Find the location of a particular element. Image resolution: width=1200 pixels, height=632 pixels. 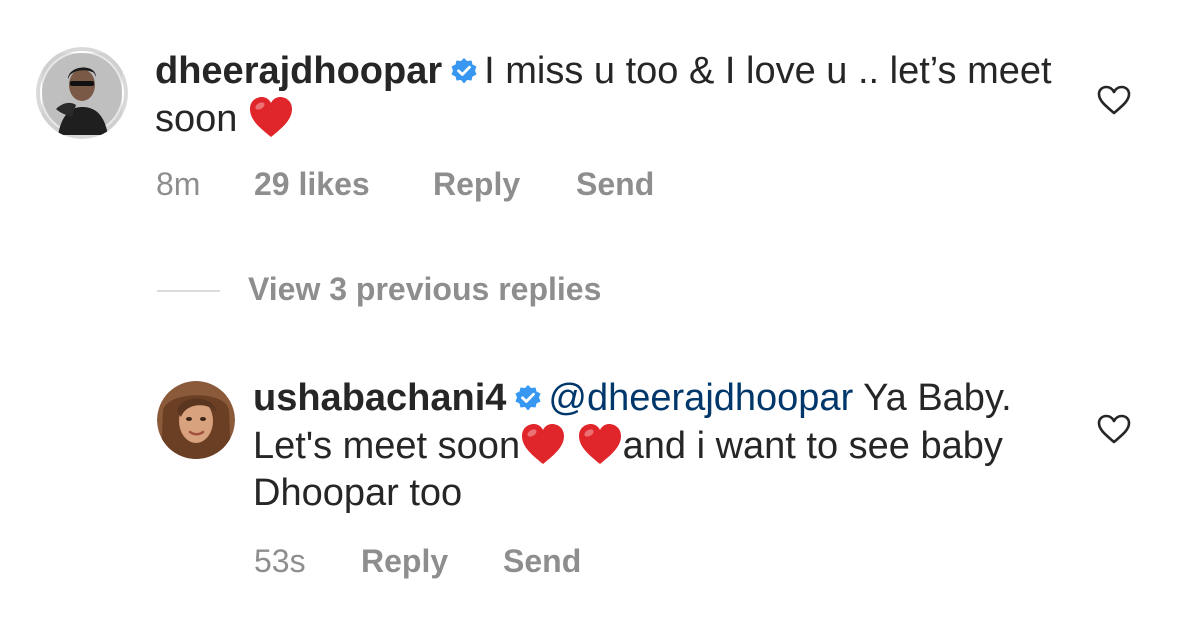

view-previous-replies-button: View 3 previous replies is located at coordinates (424, 289).